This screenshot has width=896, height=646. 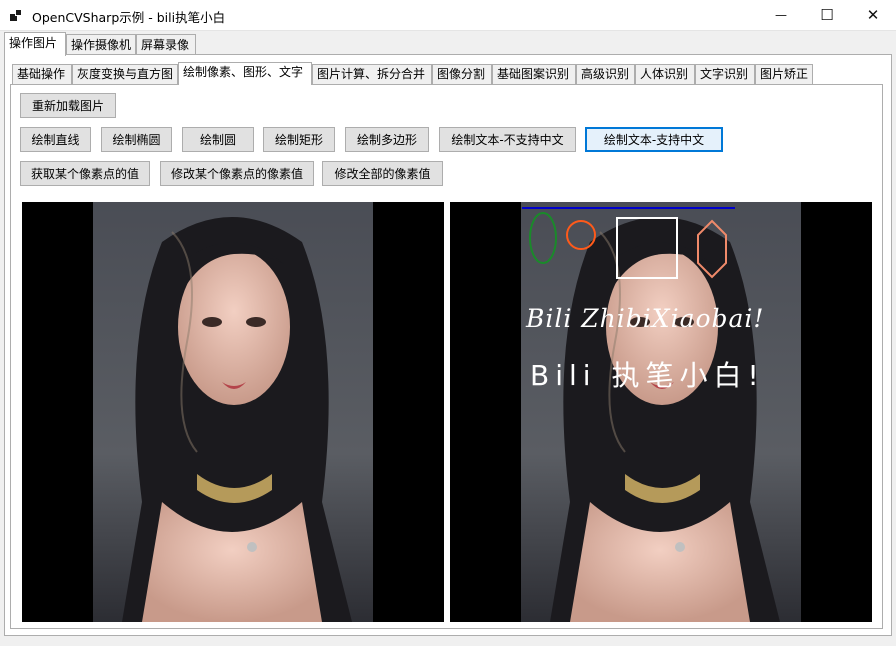 What do you see at coordinates (218, 139) in the screenshot?
I see `draw-circle-button: 绘制圆` at bounding box center [218, 139].